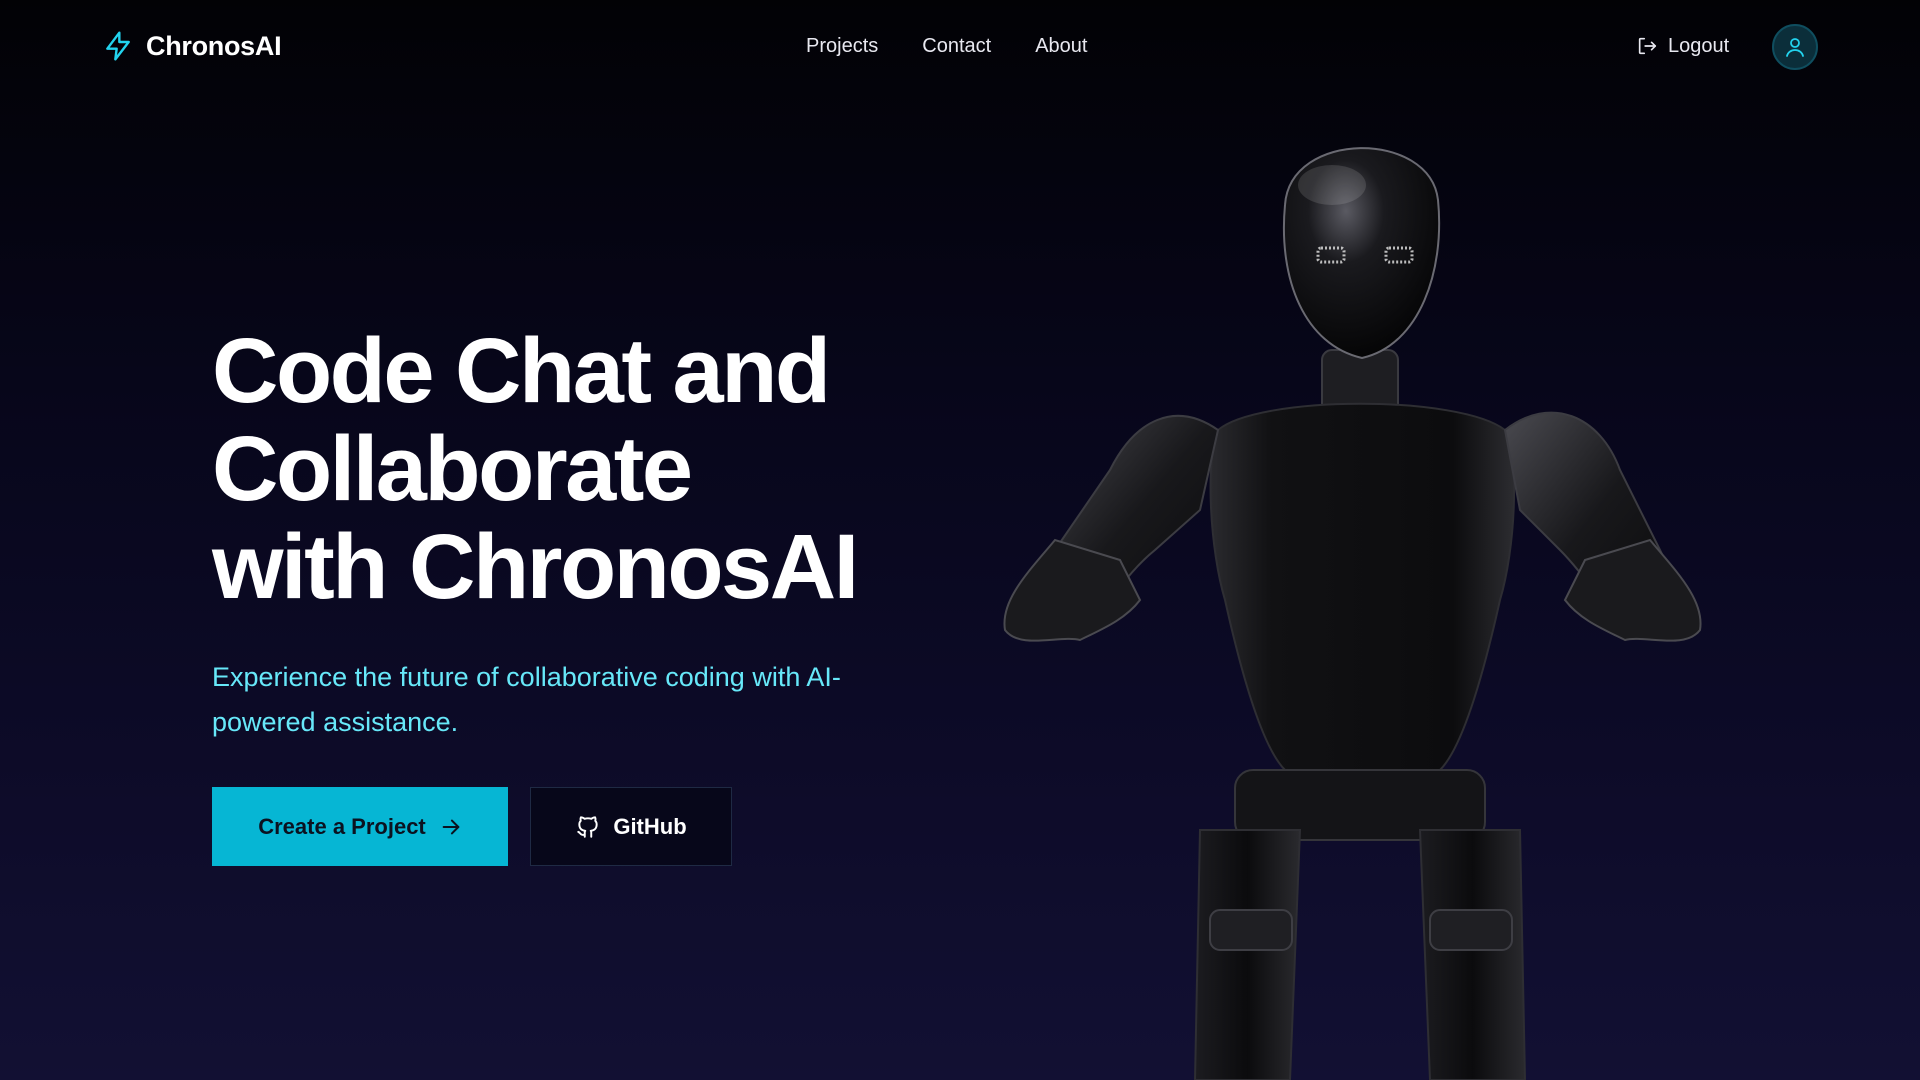 The width and height of the screenshot is (1920, 1080). What do you see at coordinates (118, 46) in the screenshot?
I see `lightning-bolt-icon` at bounding box center [118, 46].